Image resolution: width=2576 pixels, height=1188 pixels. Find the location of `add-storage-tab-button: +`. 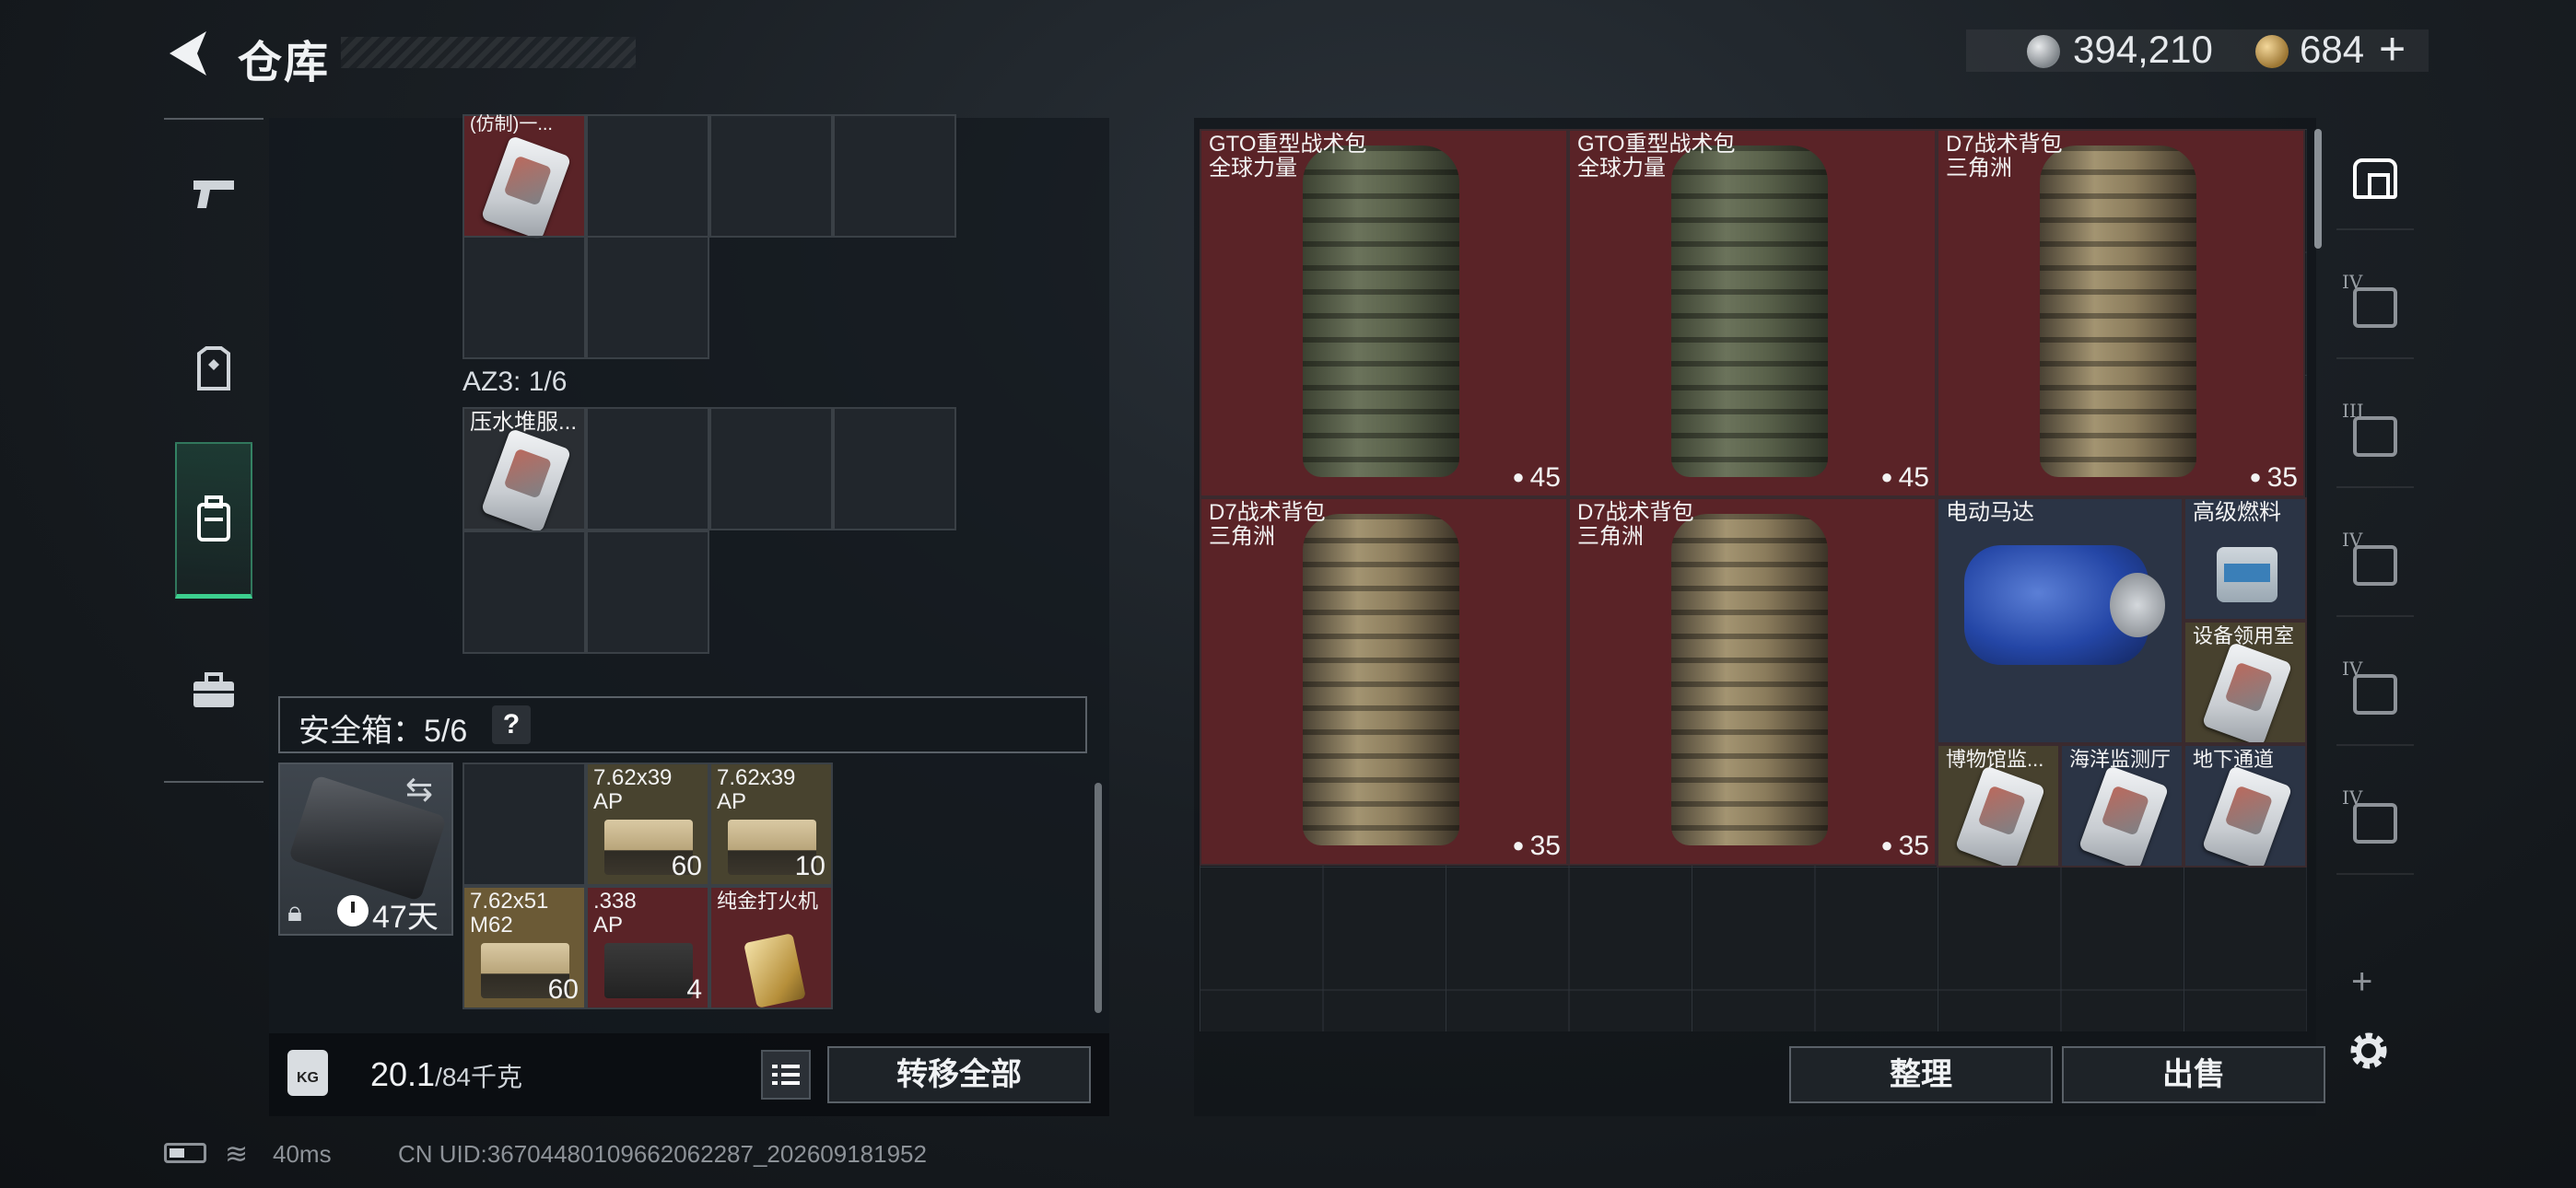

add-storage-tab-button: + is located at coordinates (2361, 982).